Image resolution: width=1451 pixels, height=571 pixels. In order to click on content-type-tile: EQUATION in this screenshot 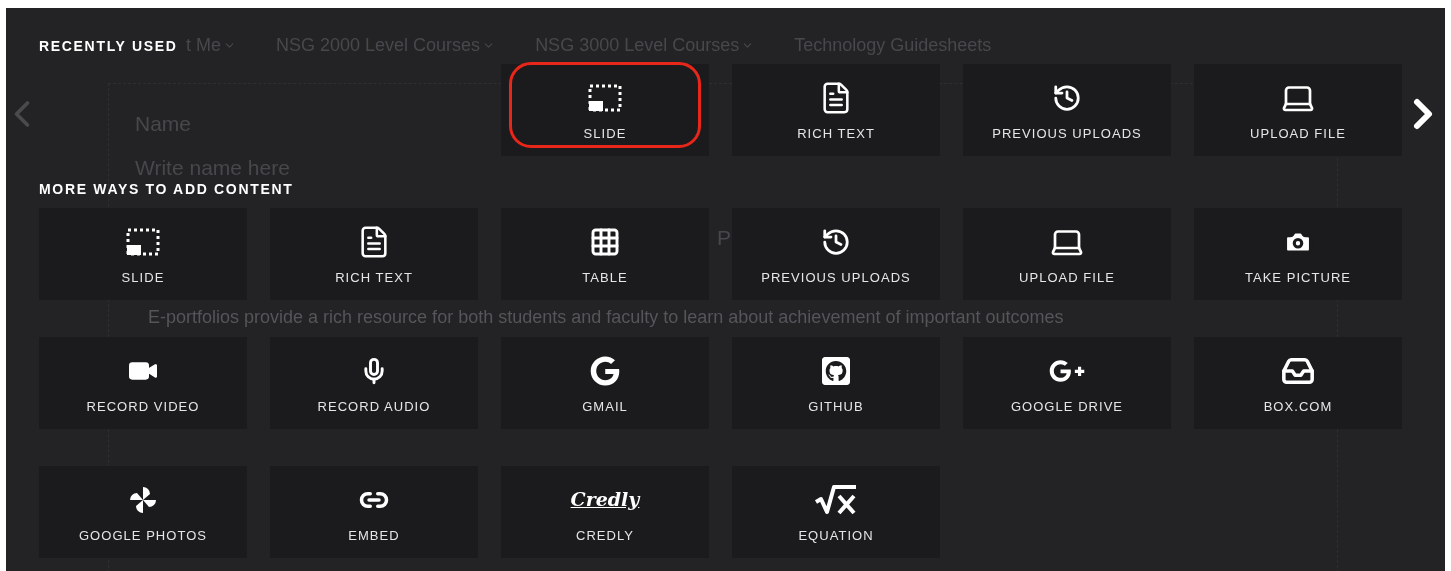, I will do `click(836, 512)`.